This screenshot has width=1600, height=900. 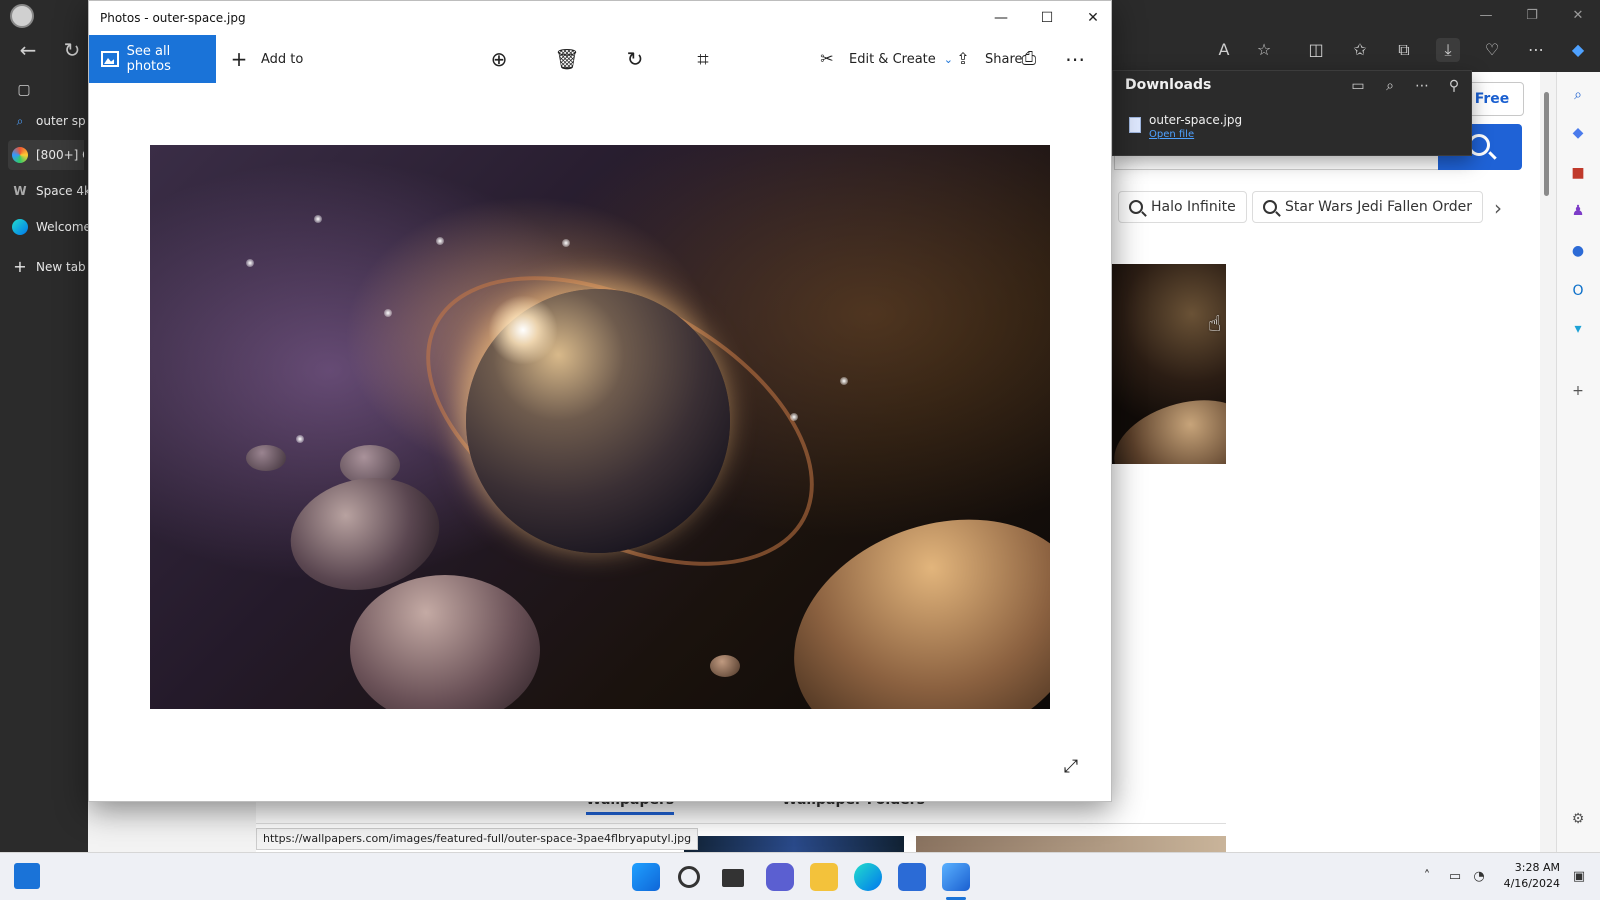 I want to click on edge-icon, so click(x=868, y=877).